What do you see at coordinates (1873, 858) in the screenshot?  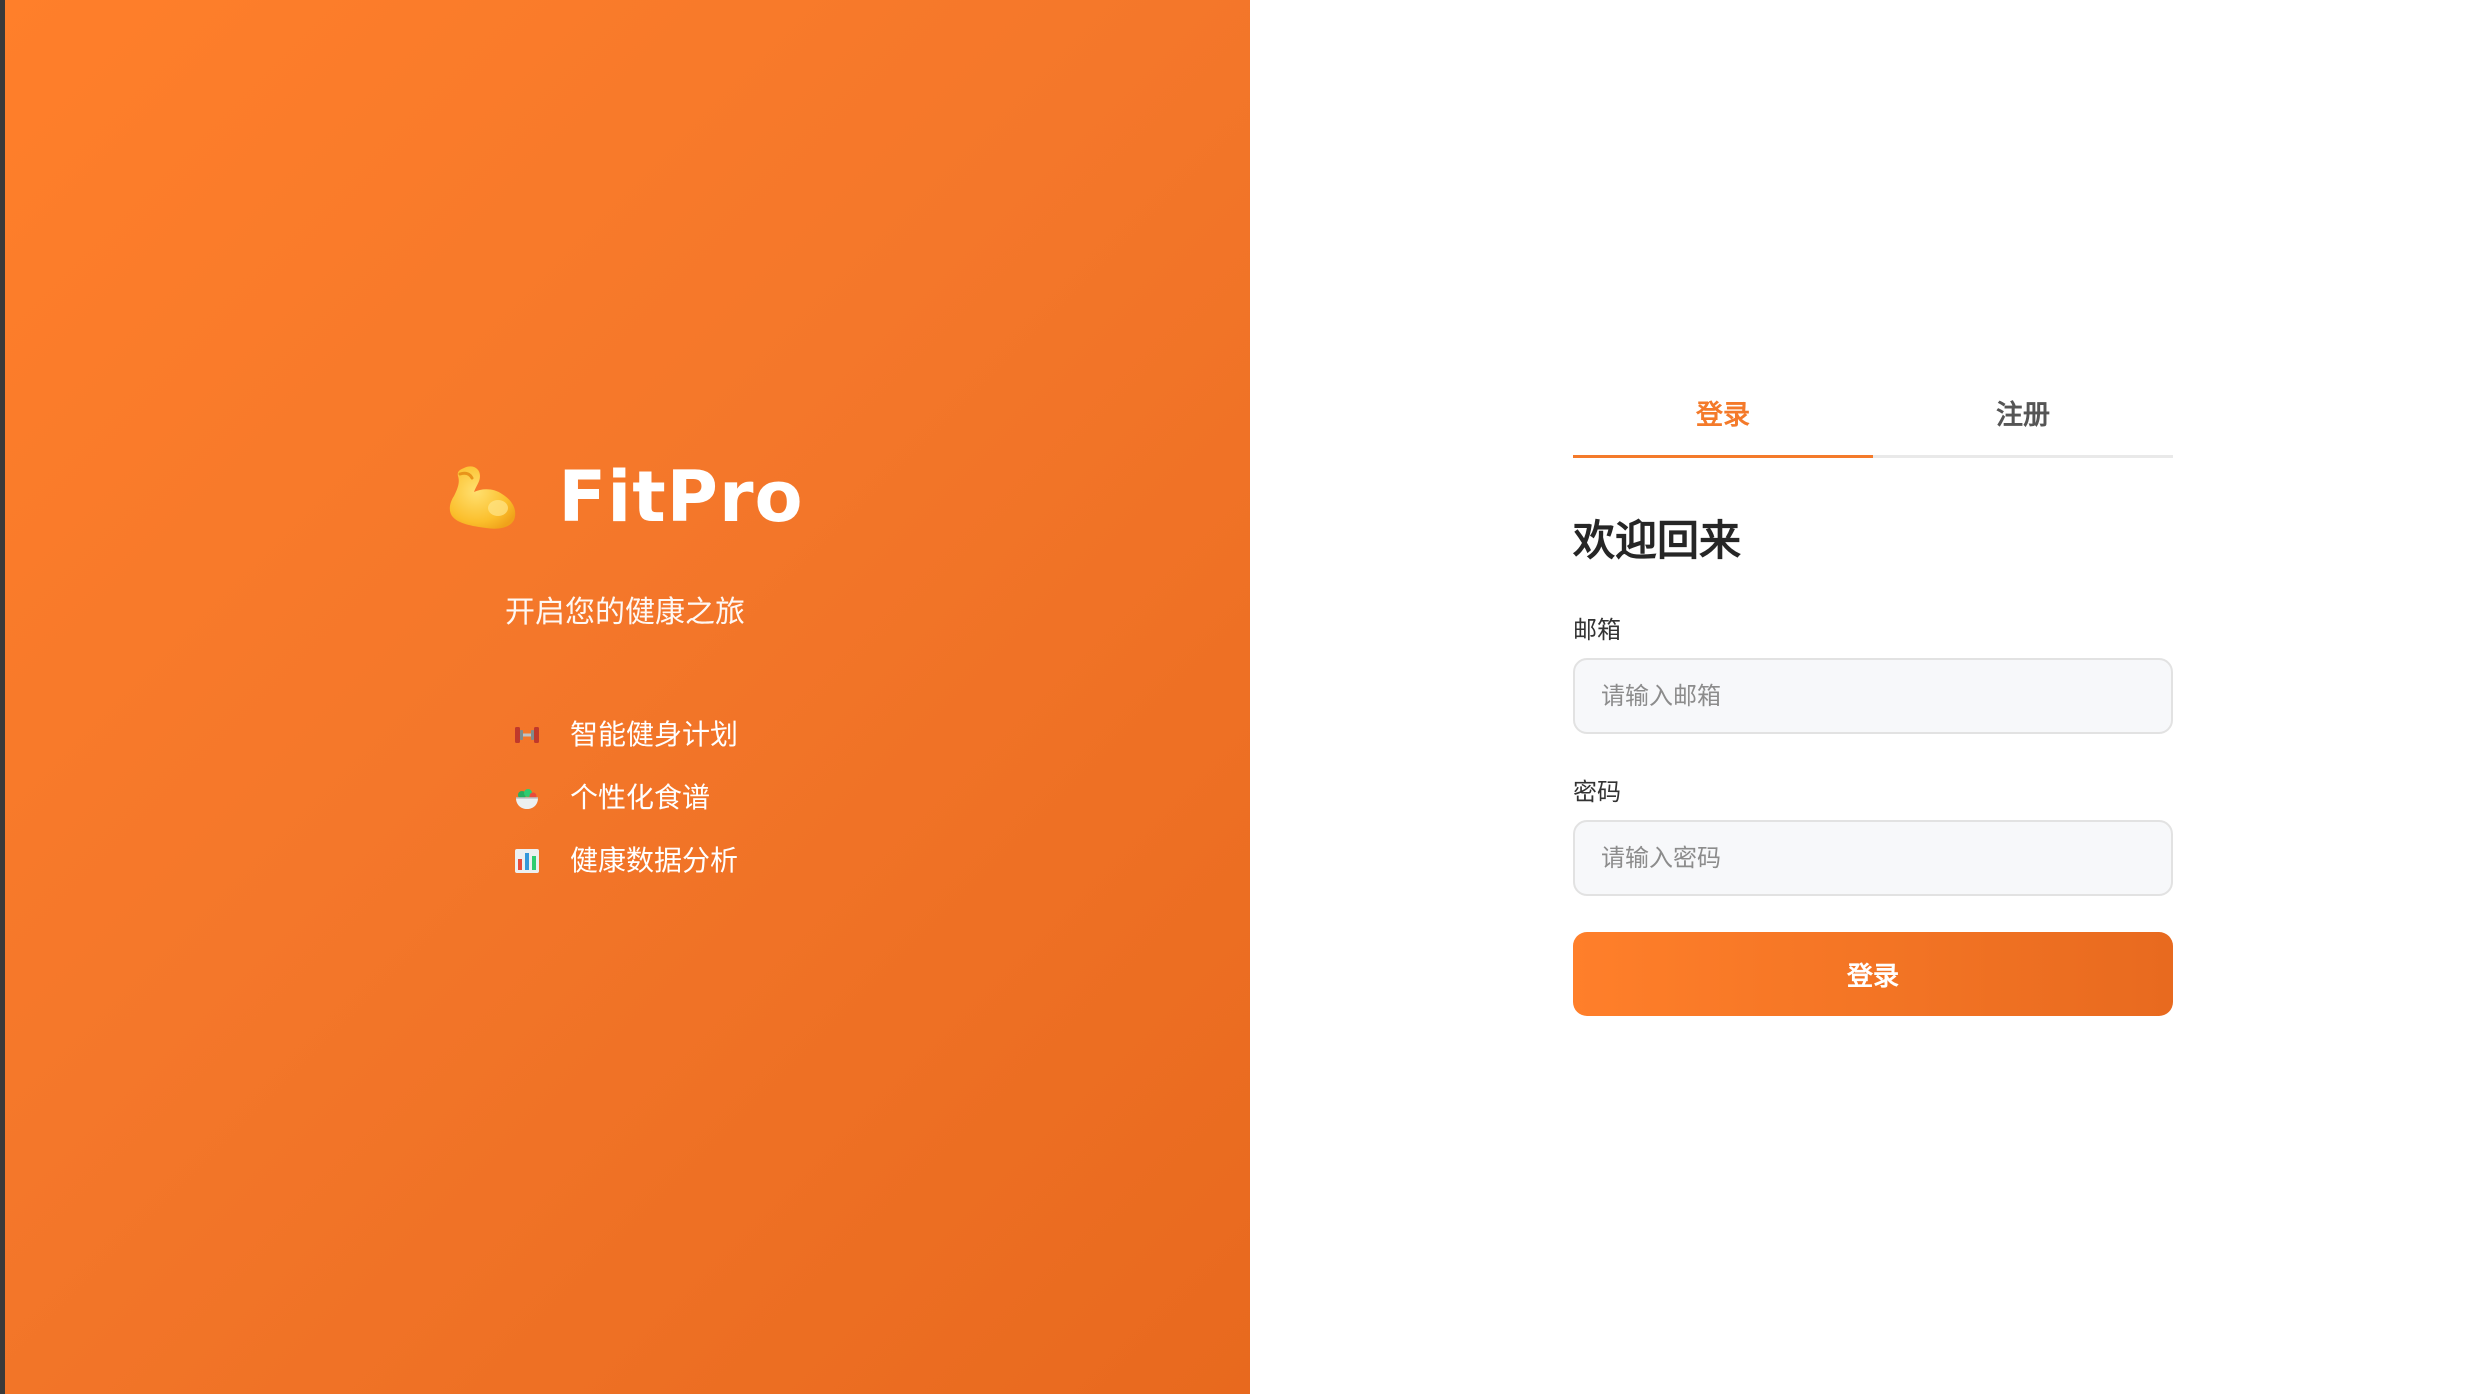 I see `password-field` at bounding box center [1873, 858].